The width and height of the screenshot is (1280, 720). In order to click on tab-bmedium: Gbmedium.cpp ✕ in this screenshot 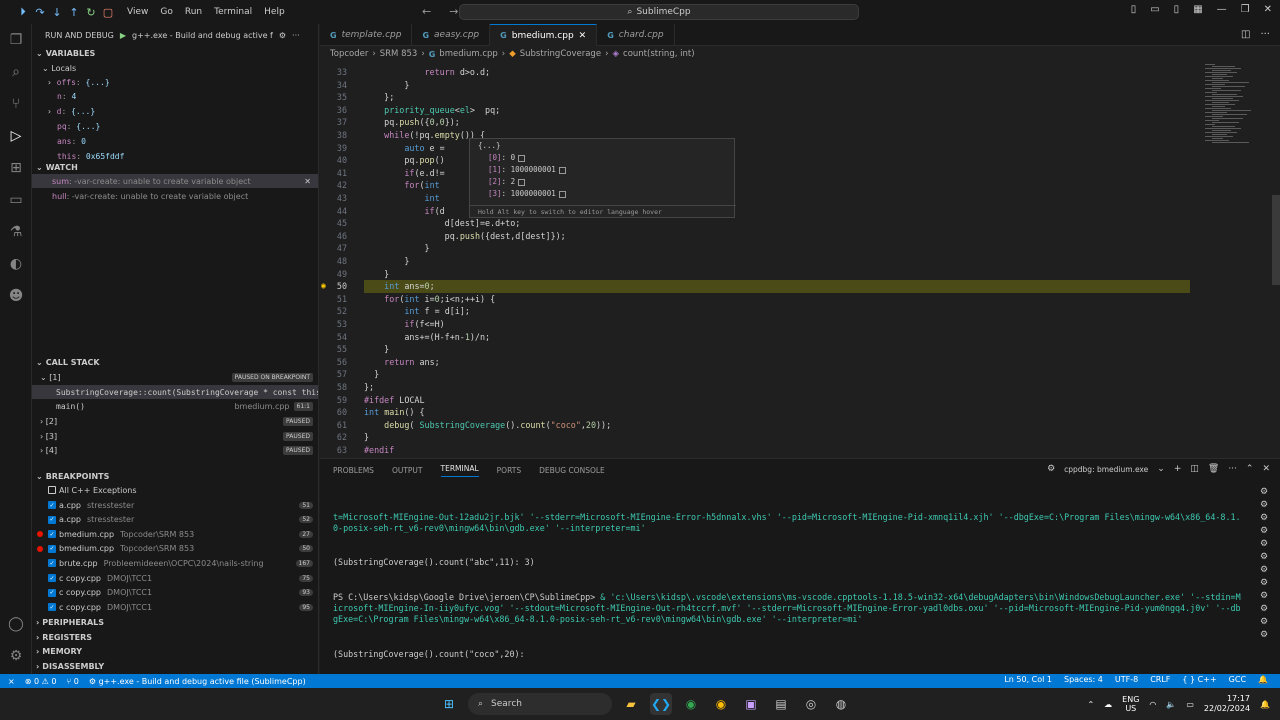, I will do `click(544, 35)`.